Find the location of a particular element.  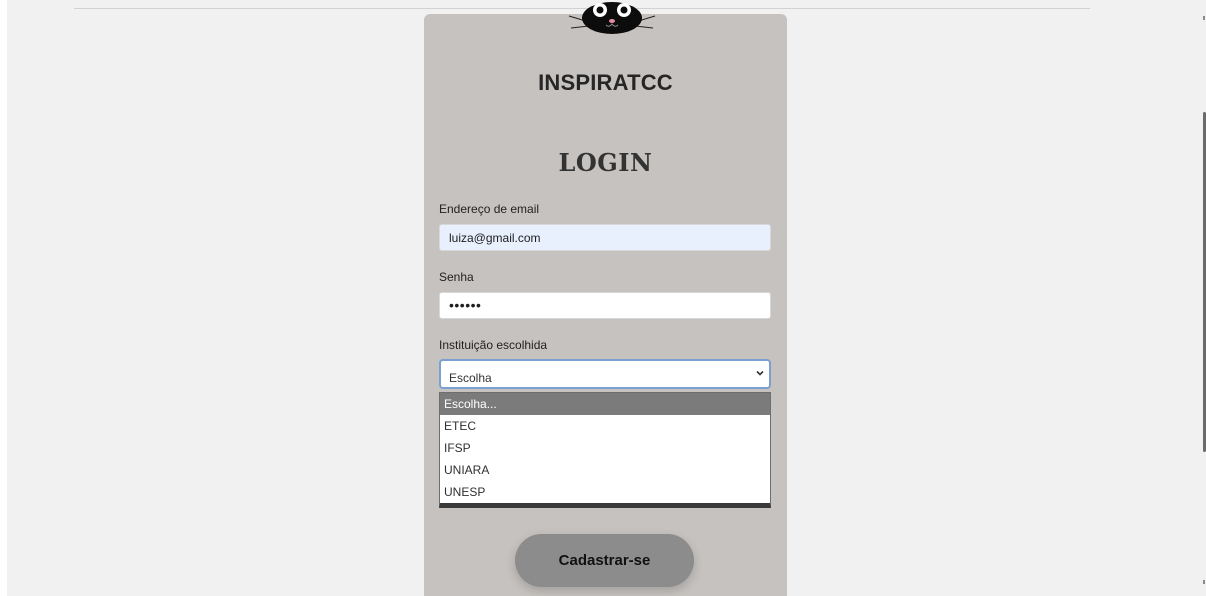

password-label: Senha is located at coordinates (456, 277).